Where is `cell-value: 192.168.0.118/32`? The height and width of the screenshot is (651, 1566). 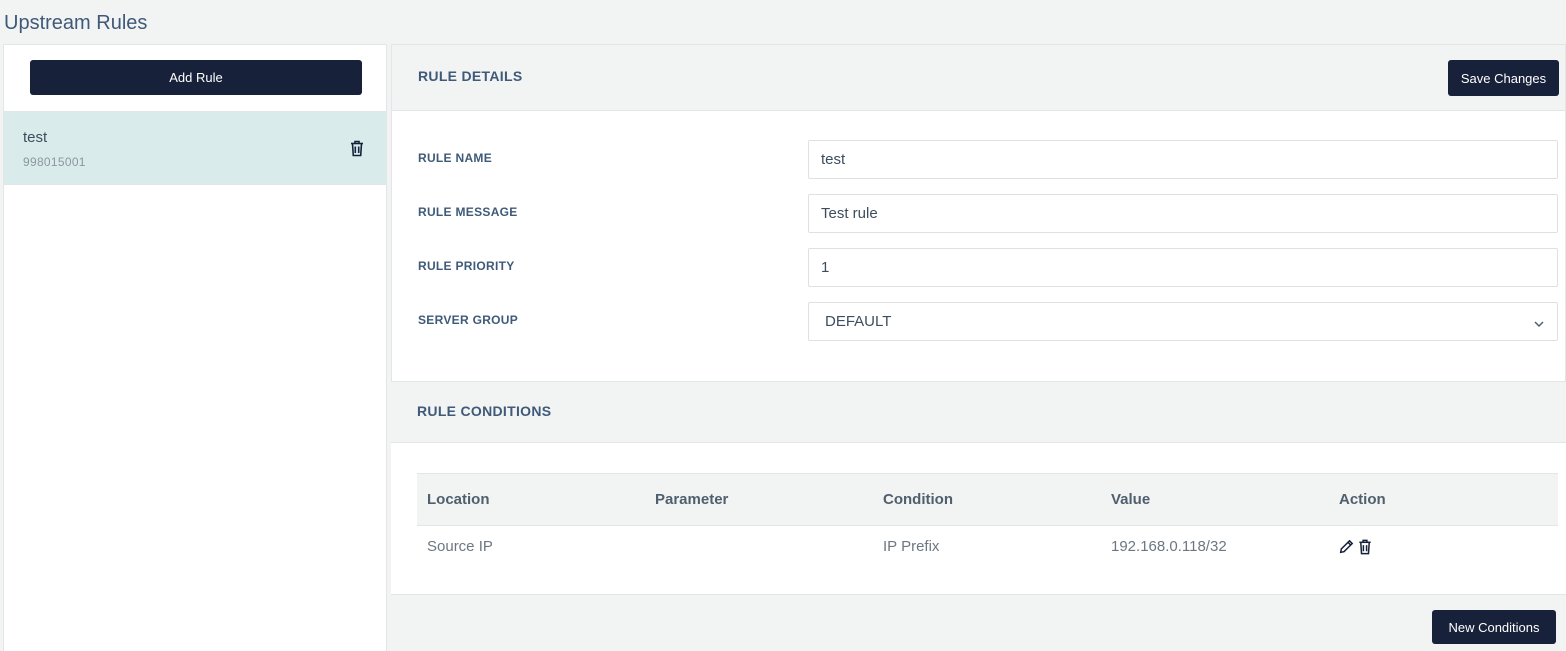 cell-value: 192.168.0.118/32 is located at coordinates (1169, 547).